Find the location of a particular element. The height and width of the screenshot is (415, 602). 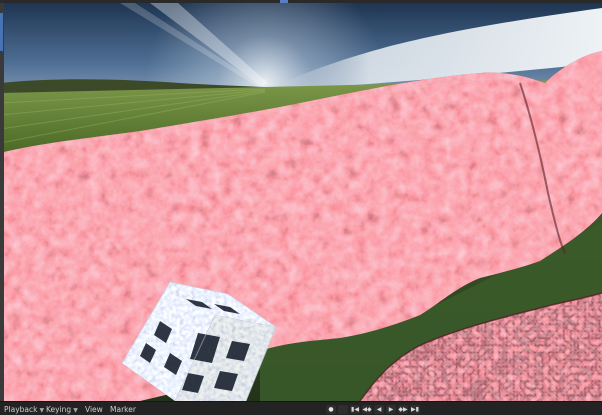

play-reverse-icon: ◀ is located at coordinates (379, 409).